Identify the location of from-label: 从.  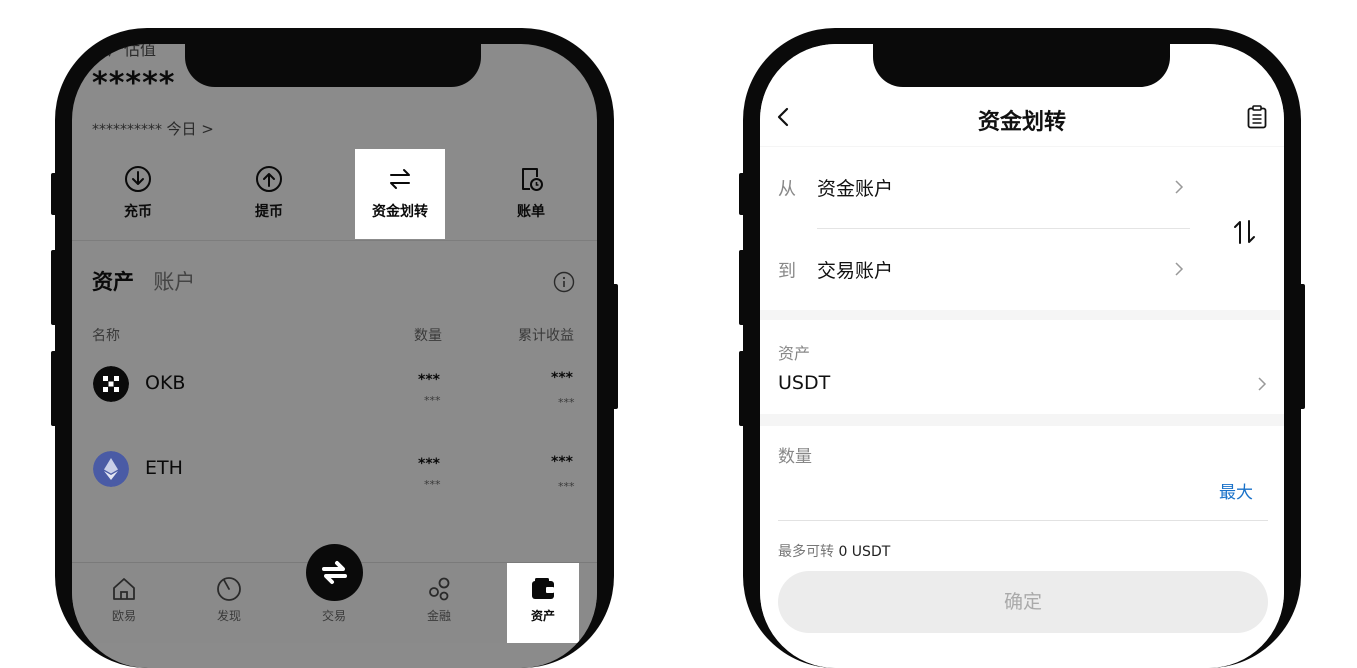
(787, 189).